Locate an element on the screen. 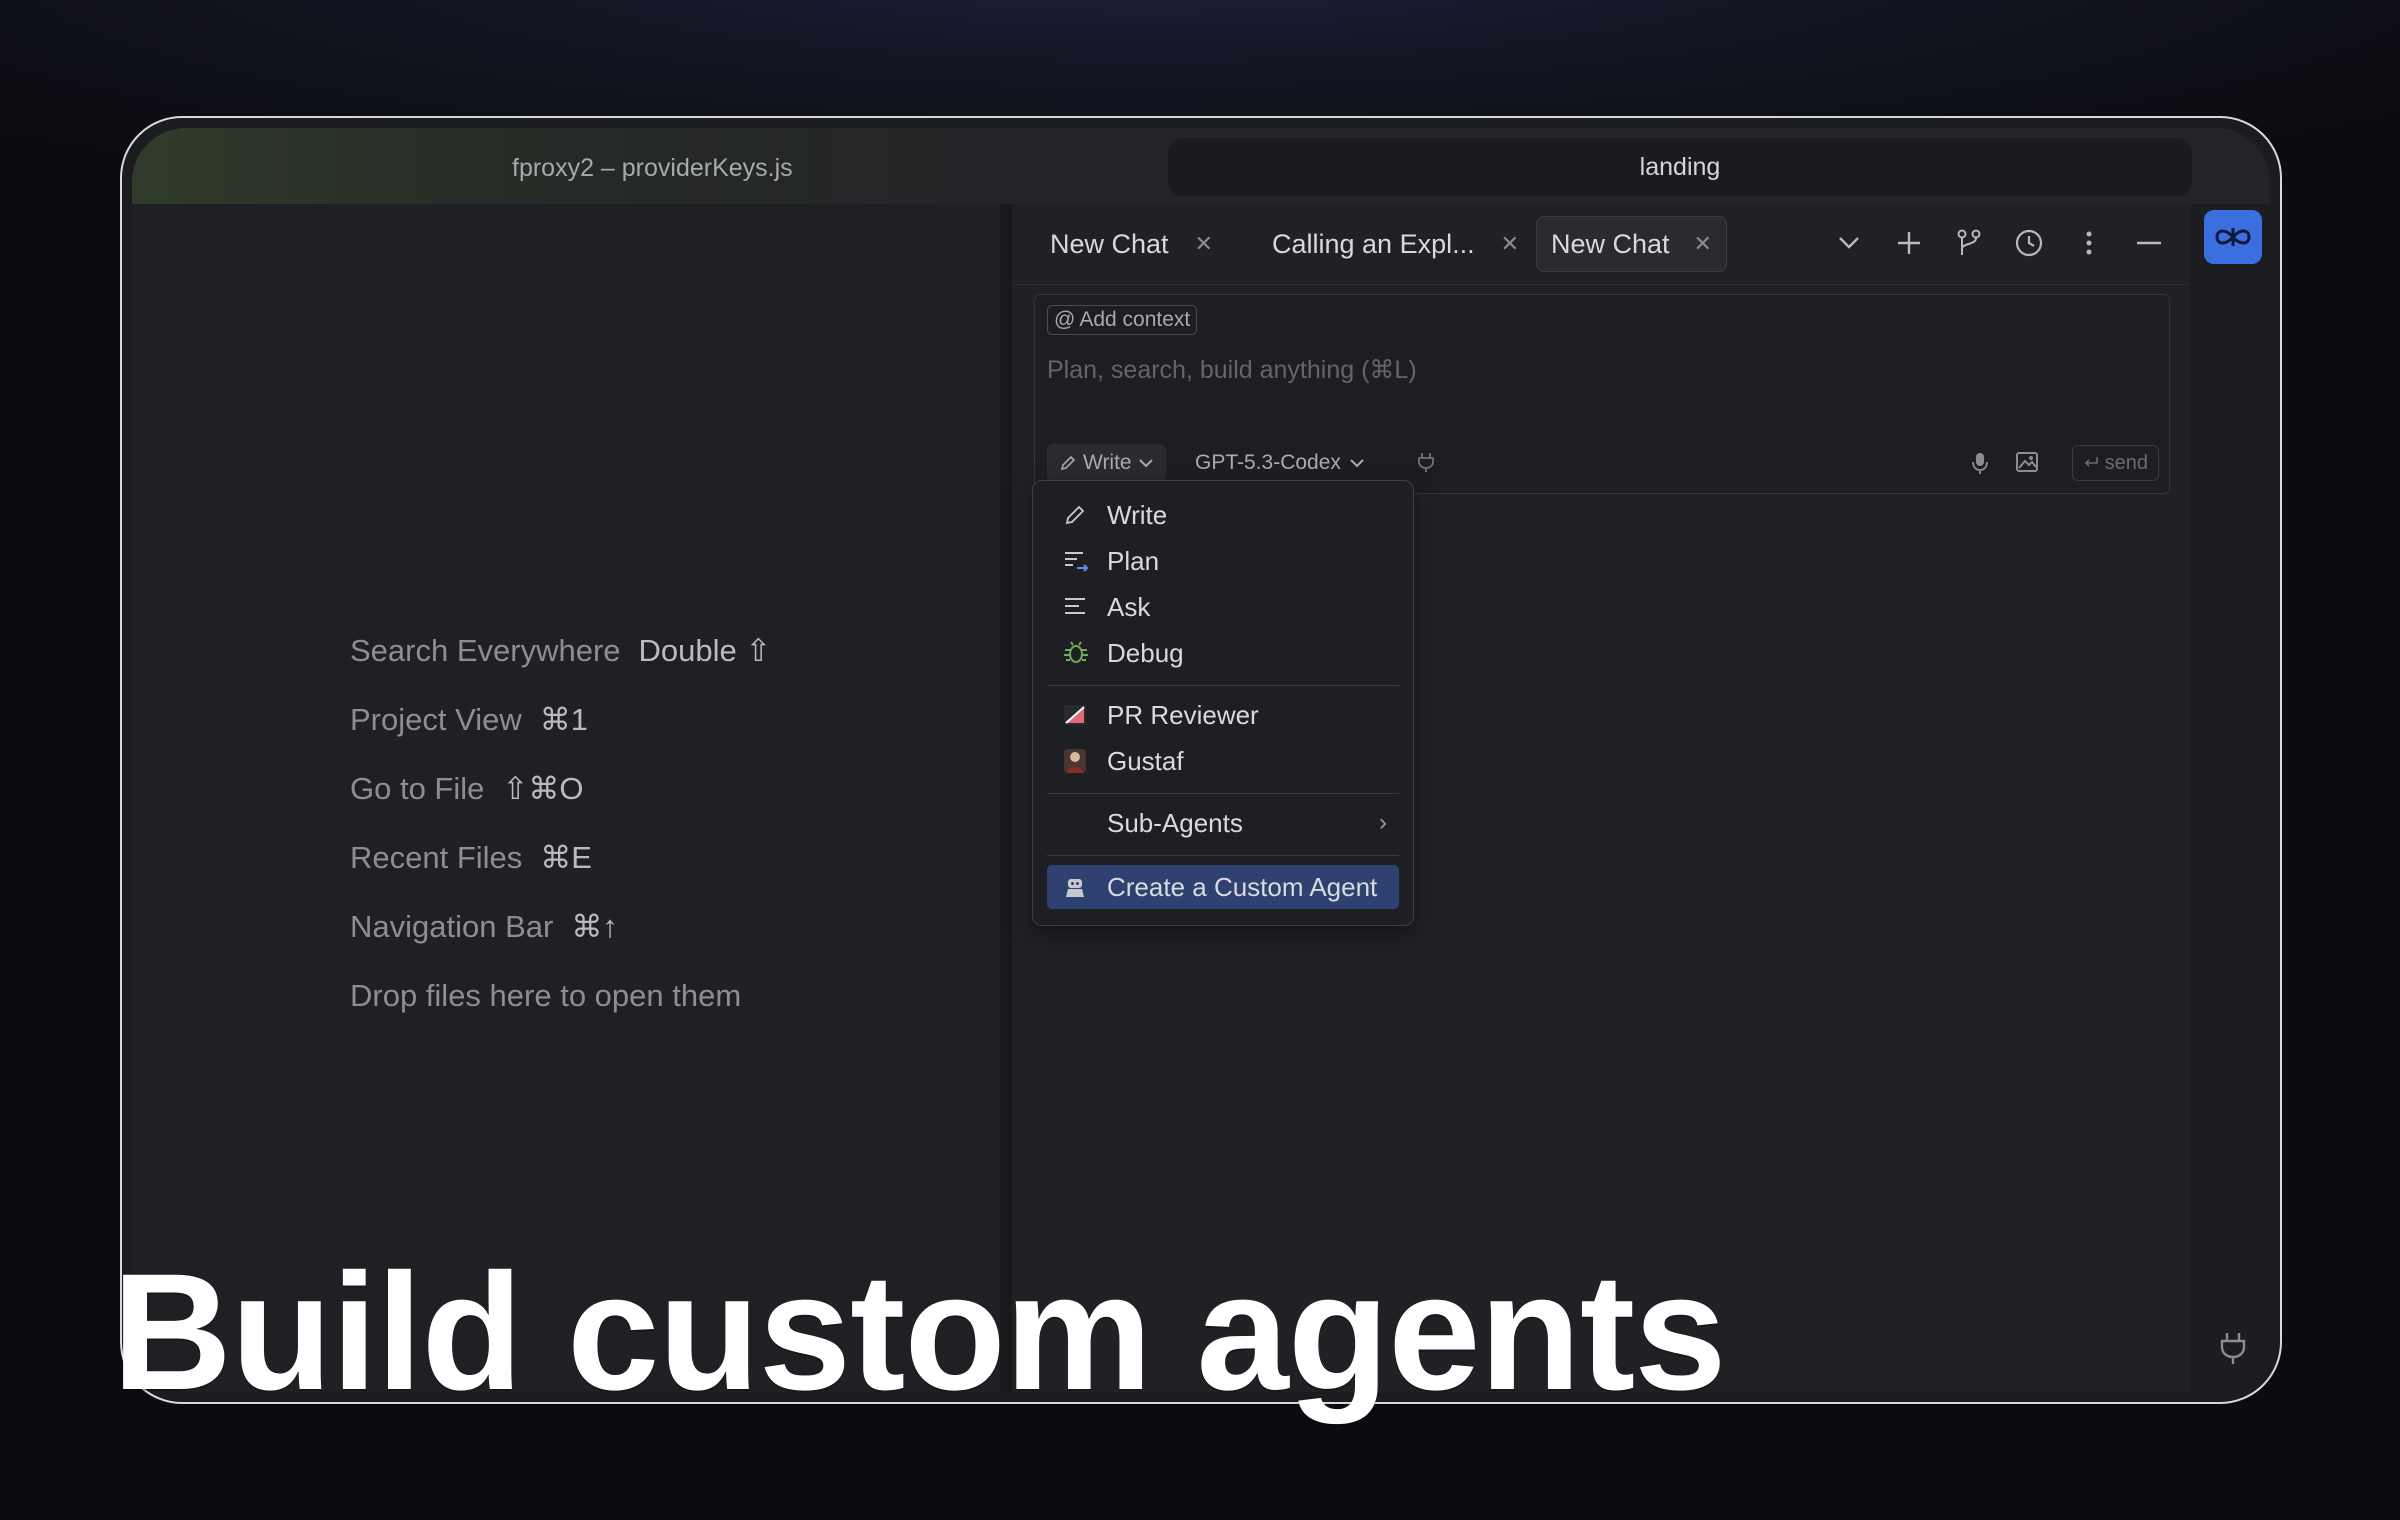 This screenshot has height=1520, width=2400. hint-project-view: Project View ⌘1 is located at coordinates (469, 719).